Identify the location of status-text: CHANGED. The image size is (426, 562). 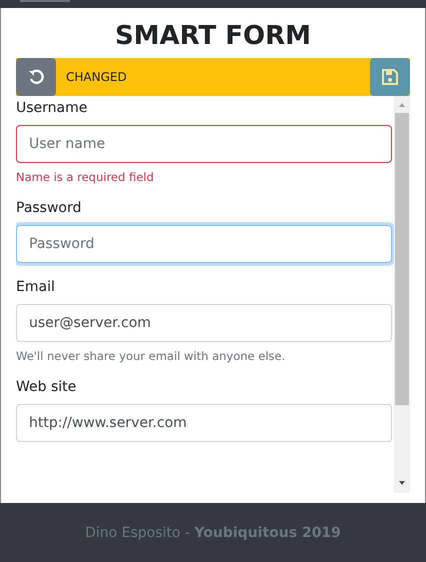
(96, 77).